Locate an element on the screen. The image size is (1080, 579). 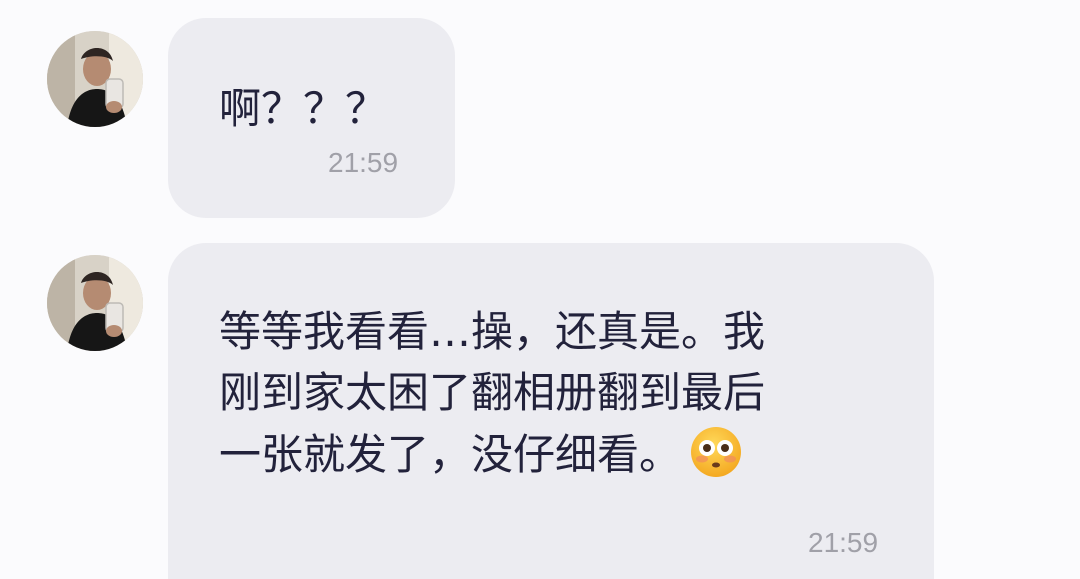
message-text-line-1: 等等我看看…操，还真是。我 is located at coordinates (492, 331).